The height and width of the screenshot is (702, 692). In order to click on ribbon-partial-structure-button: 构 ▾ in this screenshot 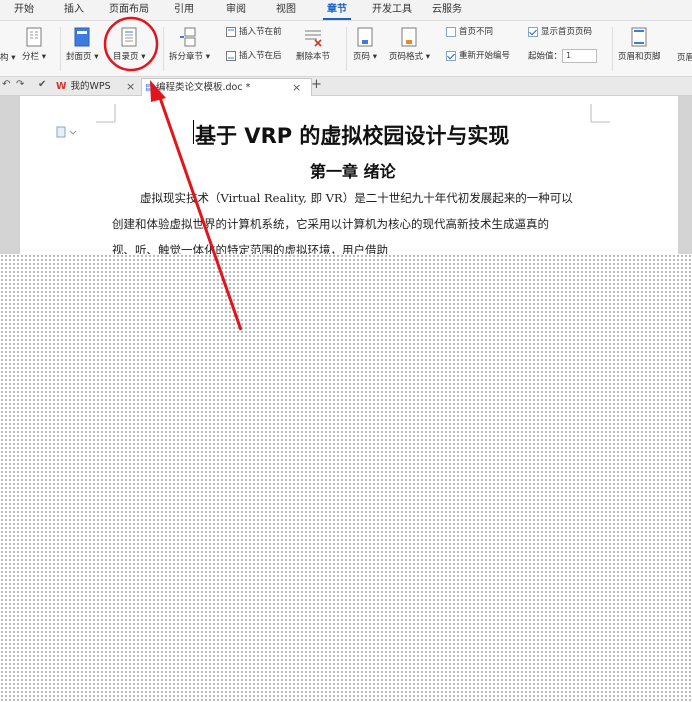, I will do `click(7, 57)`.